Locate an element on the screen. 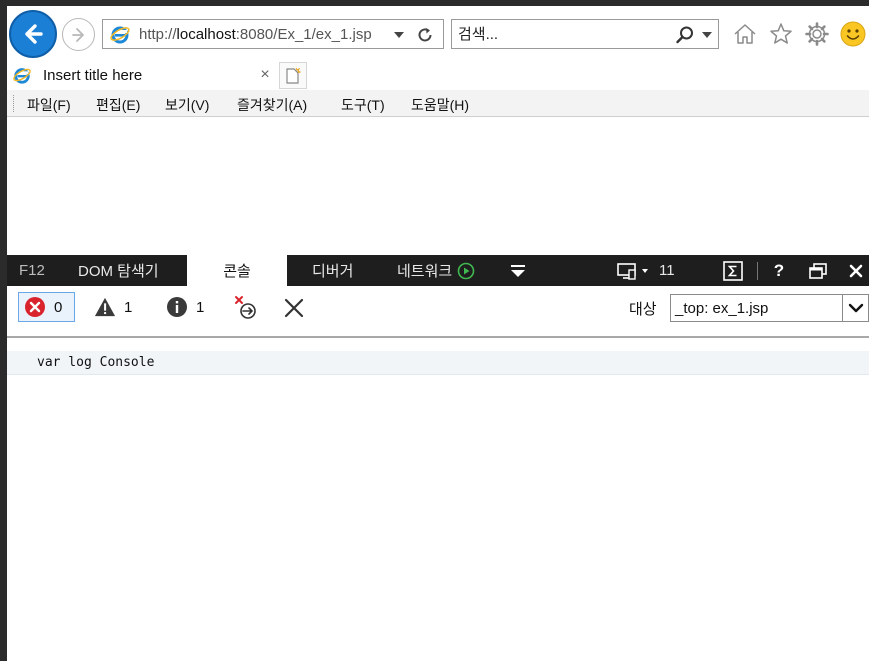 The image size is (869, 661). clear-console-icon is located at coordinates (294, 308).